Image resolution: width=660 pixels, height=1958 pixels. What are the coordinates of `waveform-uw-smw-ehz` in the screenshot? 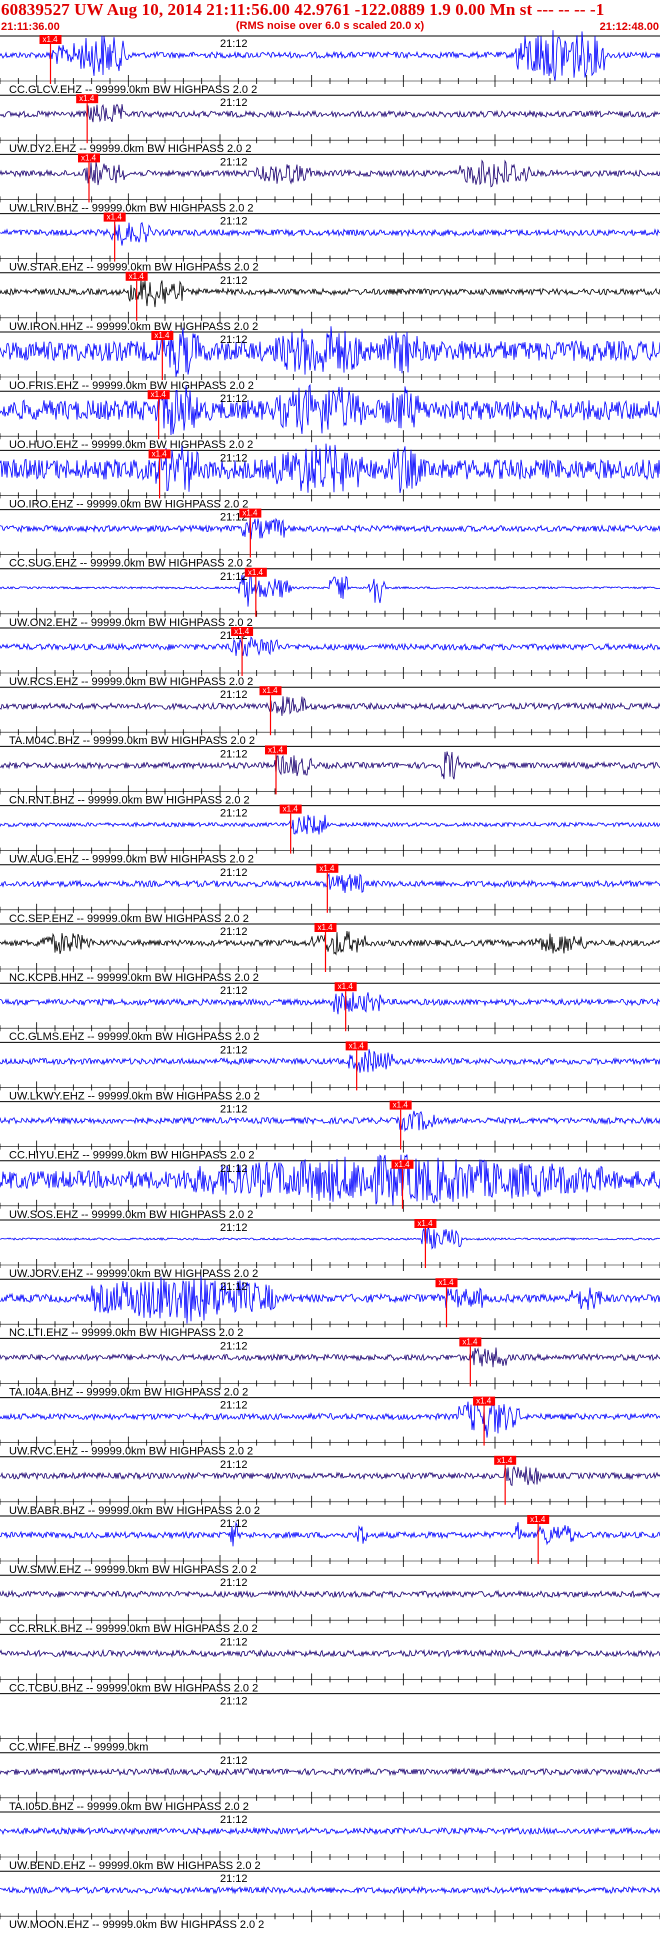 It's located at (330, 1534).